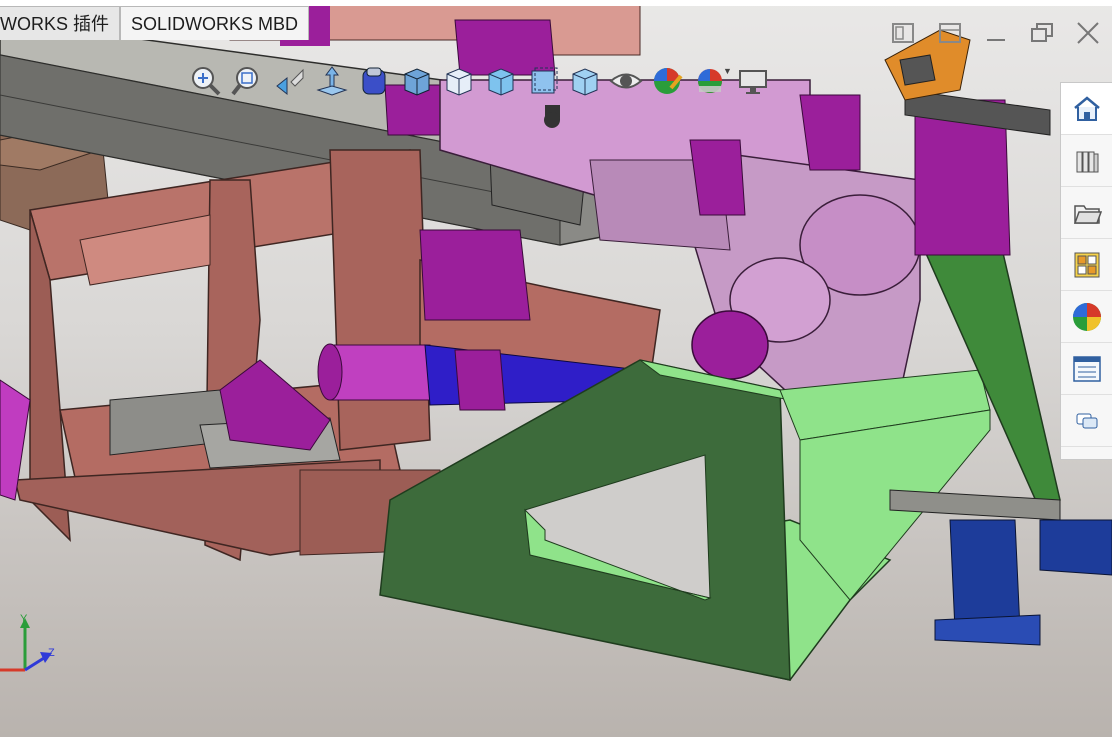 The width and height of the screenshot is (1112, 737). Describe the element at coordinates (1086, 317) in the screenshot. I see `appearances-scenes-icon` at that location.